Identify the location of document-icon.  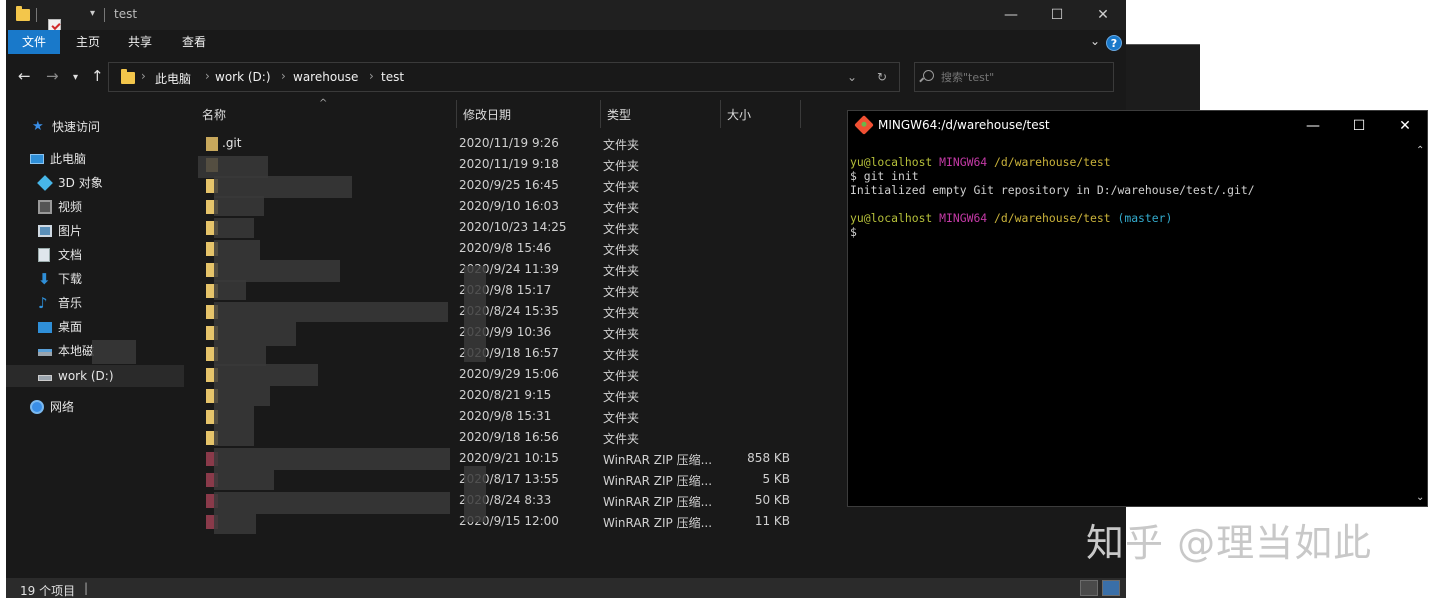
(44, 255).